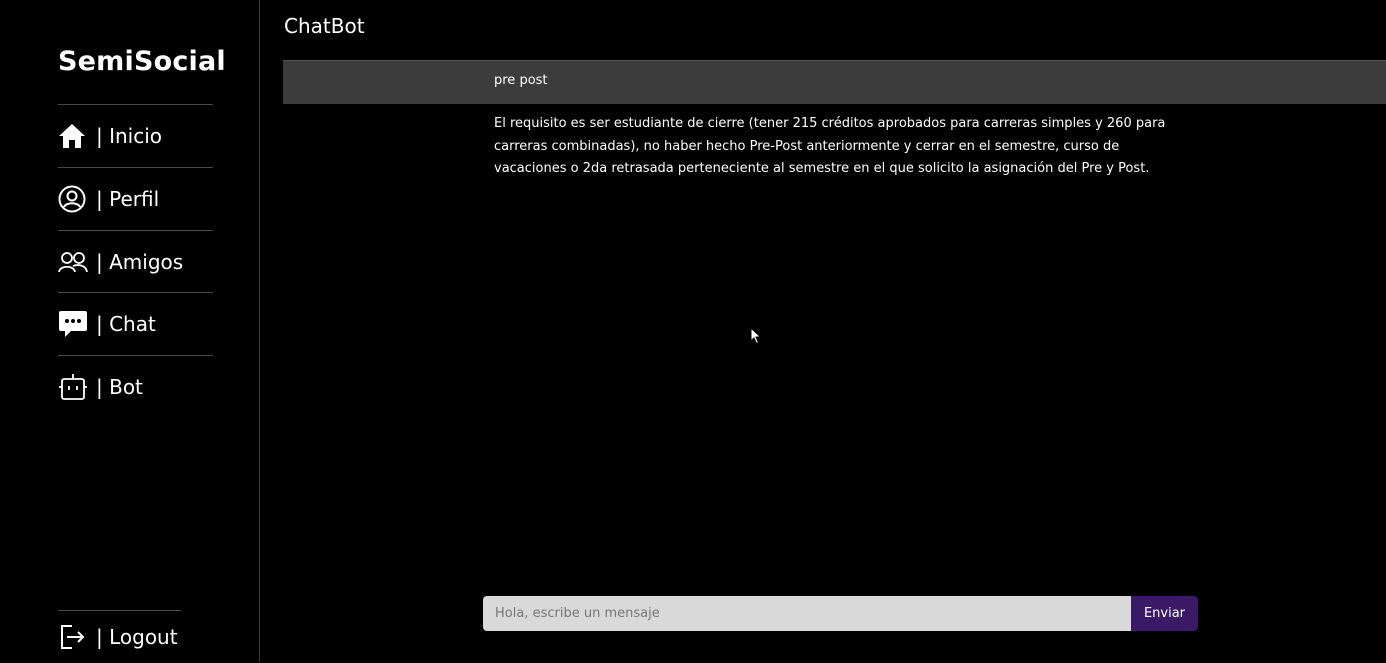 The image size is (1386, 663). What do you see at coordinates (73, 136) in the screenshot?
I see `home-icon` at bounding box center [73, 136].